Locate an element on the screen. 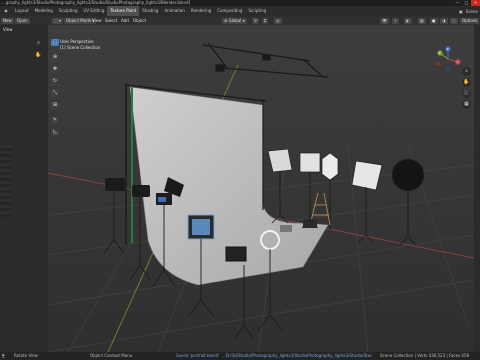 This screenshot has height=360, width=480. equipment-case is located at coordinates (310, 223).